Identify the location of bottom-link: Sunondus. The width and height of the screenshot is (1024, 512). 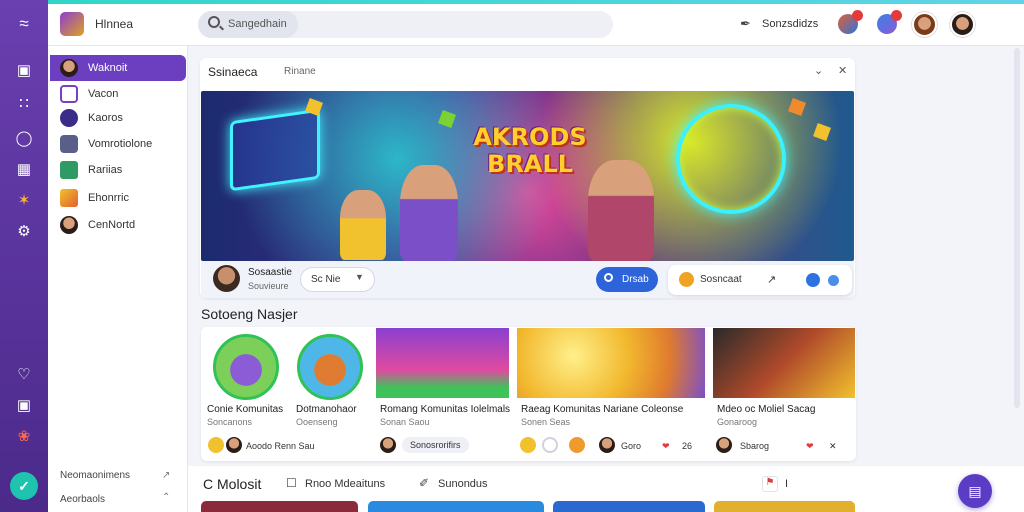
(463, 484).